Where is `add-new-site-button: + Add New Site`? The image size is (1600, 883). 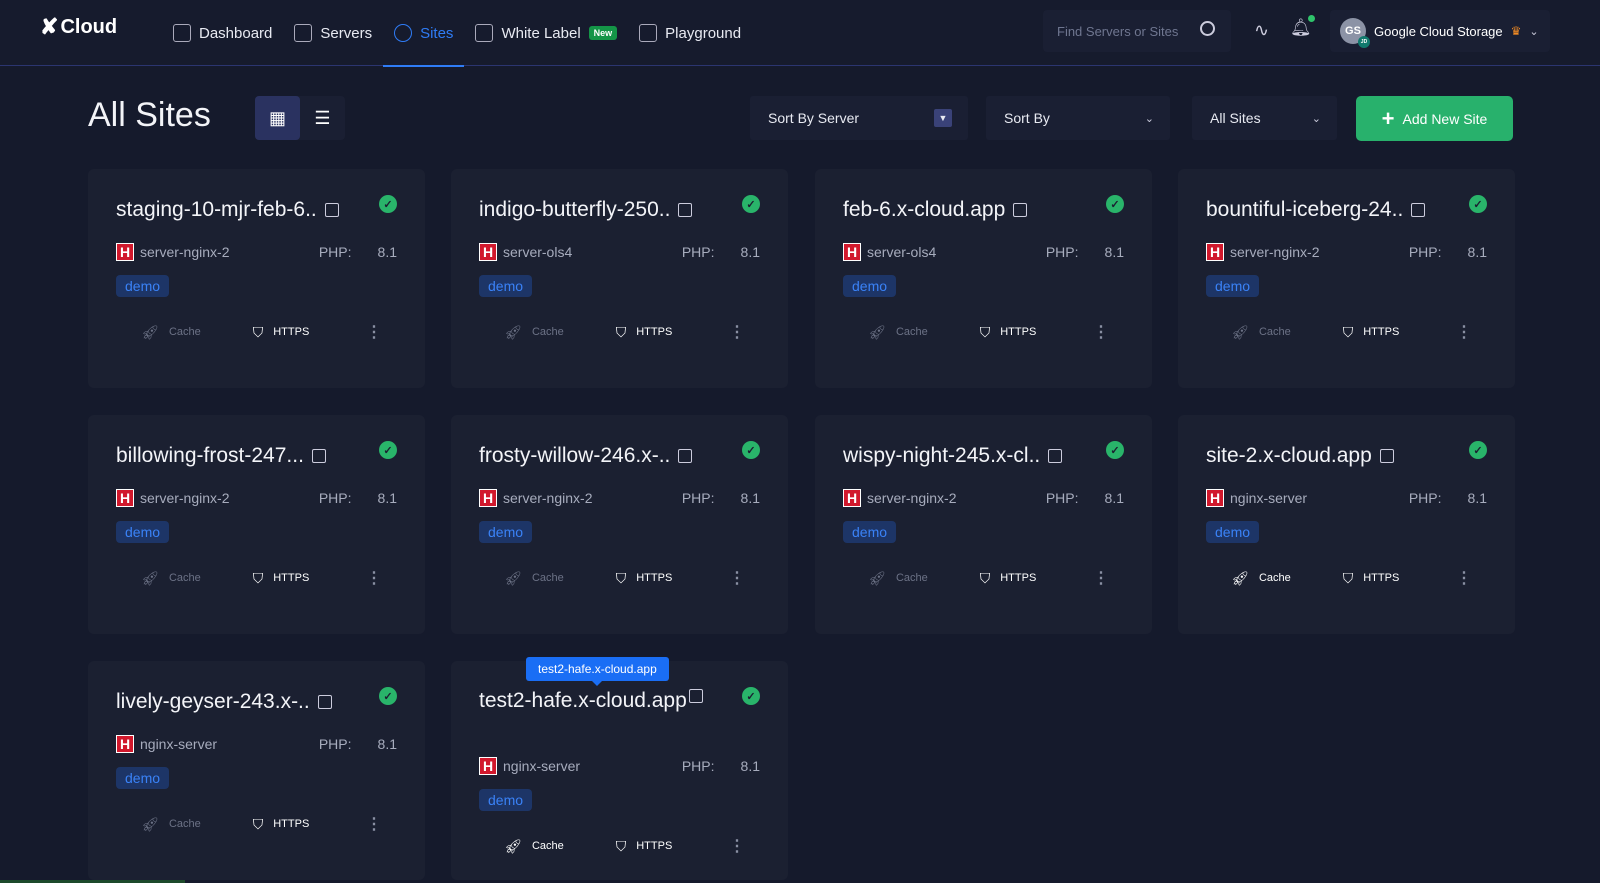
add-new-site-button: + Add New Site is located at coordinates (1434, 118).